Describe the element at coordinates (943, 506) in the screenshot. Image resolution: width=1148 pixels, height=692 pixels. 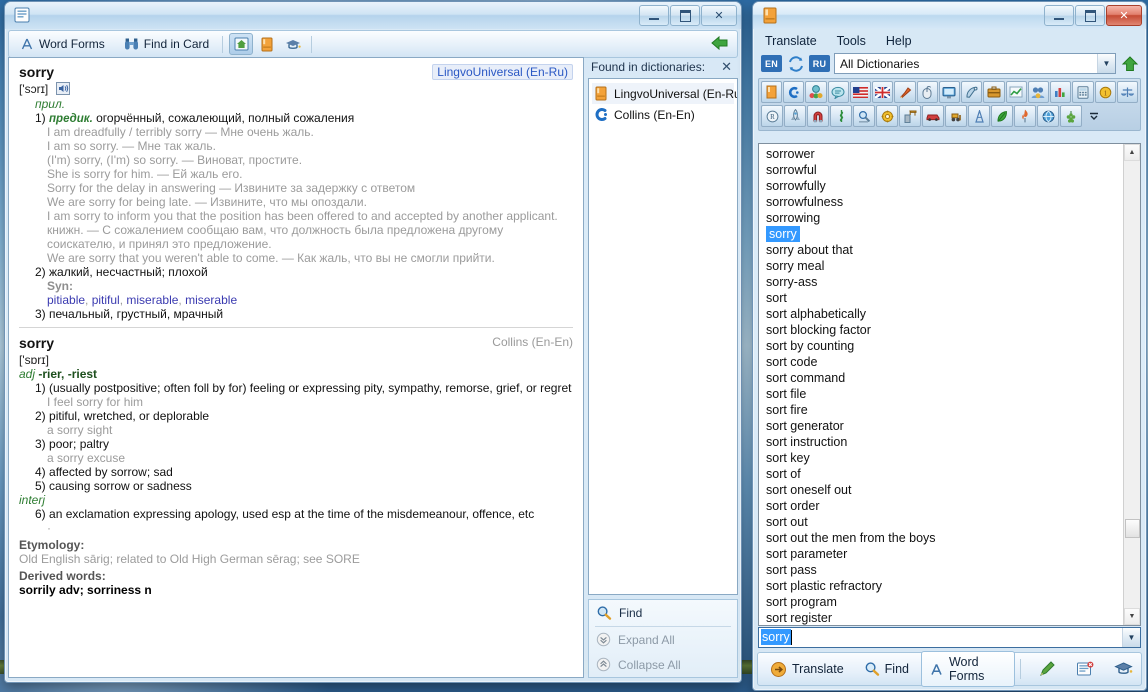
I see `word-list-item: sort order` at that location.